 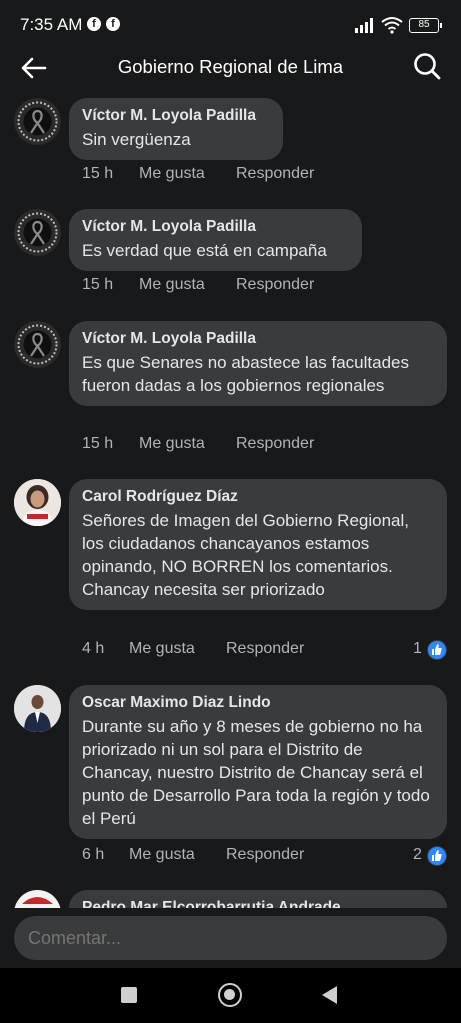 I want to click on comment-input, so click(x=230, y=938).